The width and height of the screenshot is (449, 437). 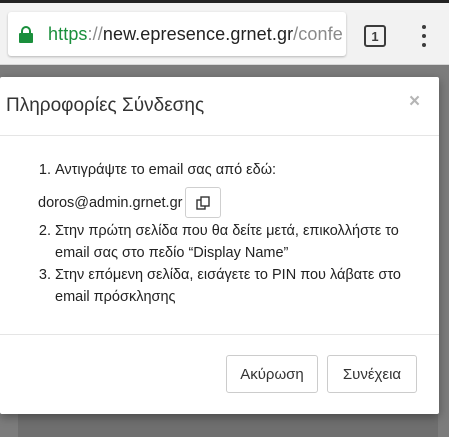 I want to click on email-row: doros@admin.grnet.gr, so click(x=232, y=202).